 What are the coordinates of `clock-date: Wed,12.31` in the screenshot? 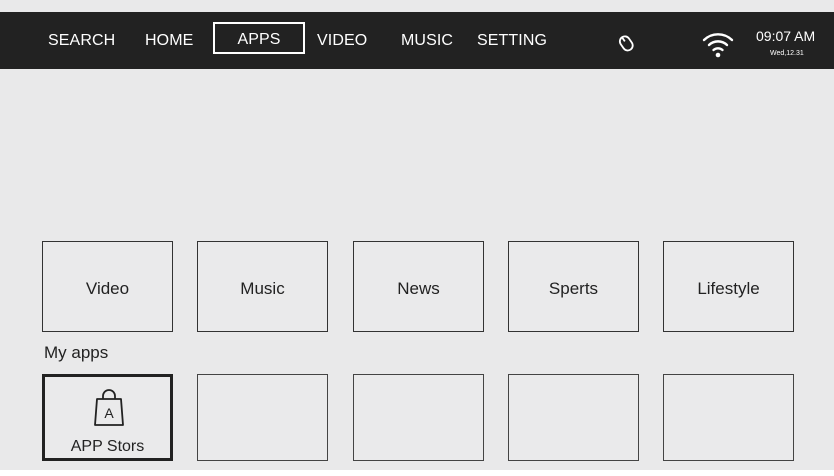 It's located at (787, 53).